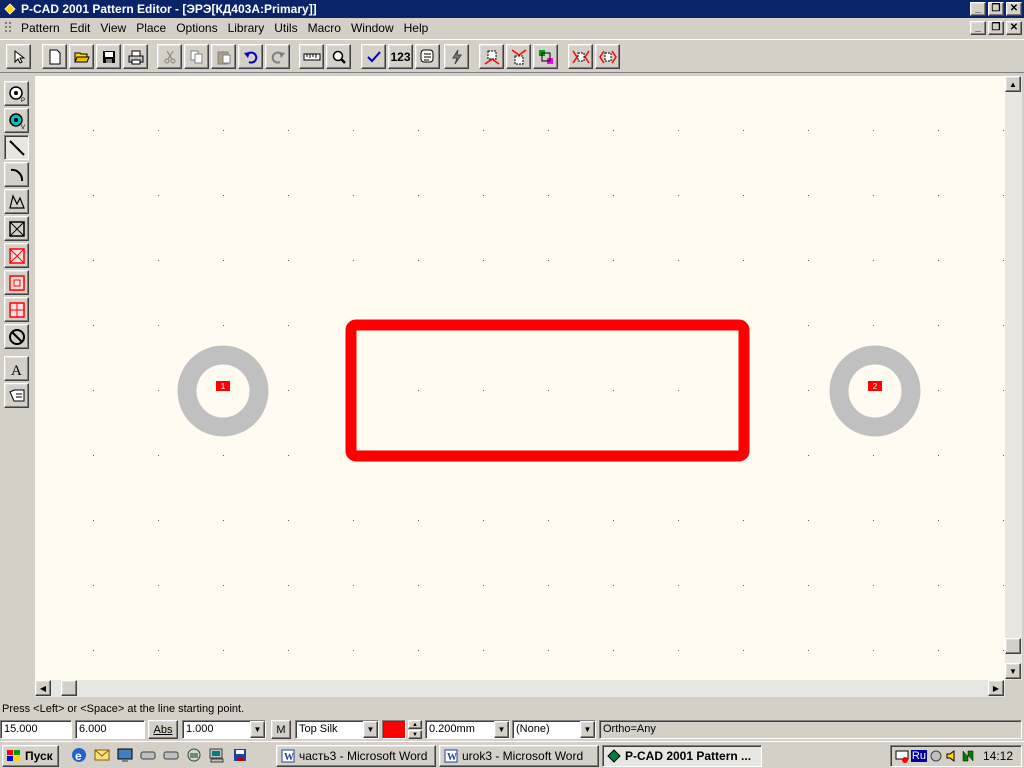  Describe the element at coordinates (452, 757) in the screenshot. I see `svg-text: W` at that location.